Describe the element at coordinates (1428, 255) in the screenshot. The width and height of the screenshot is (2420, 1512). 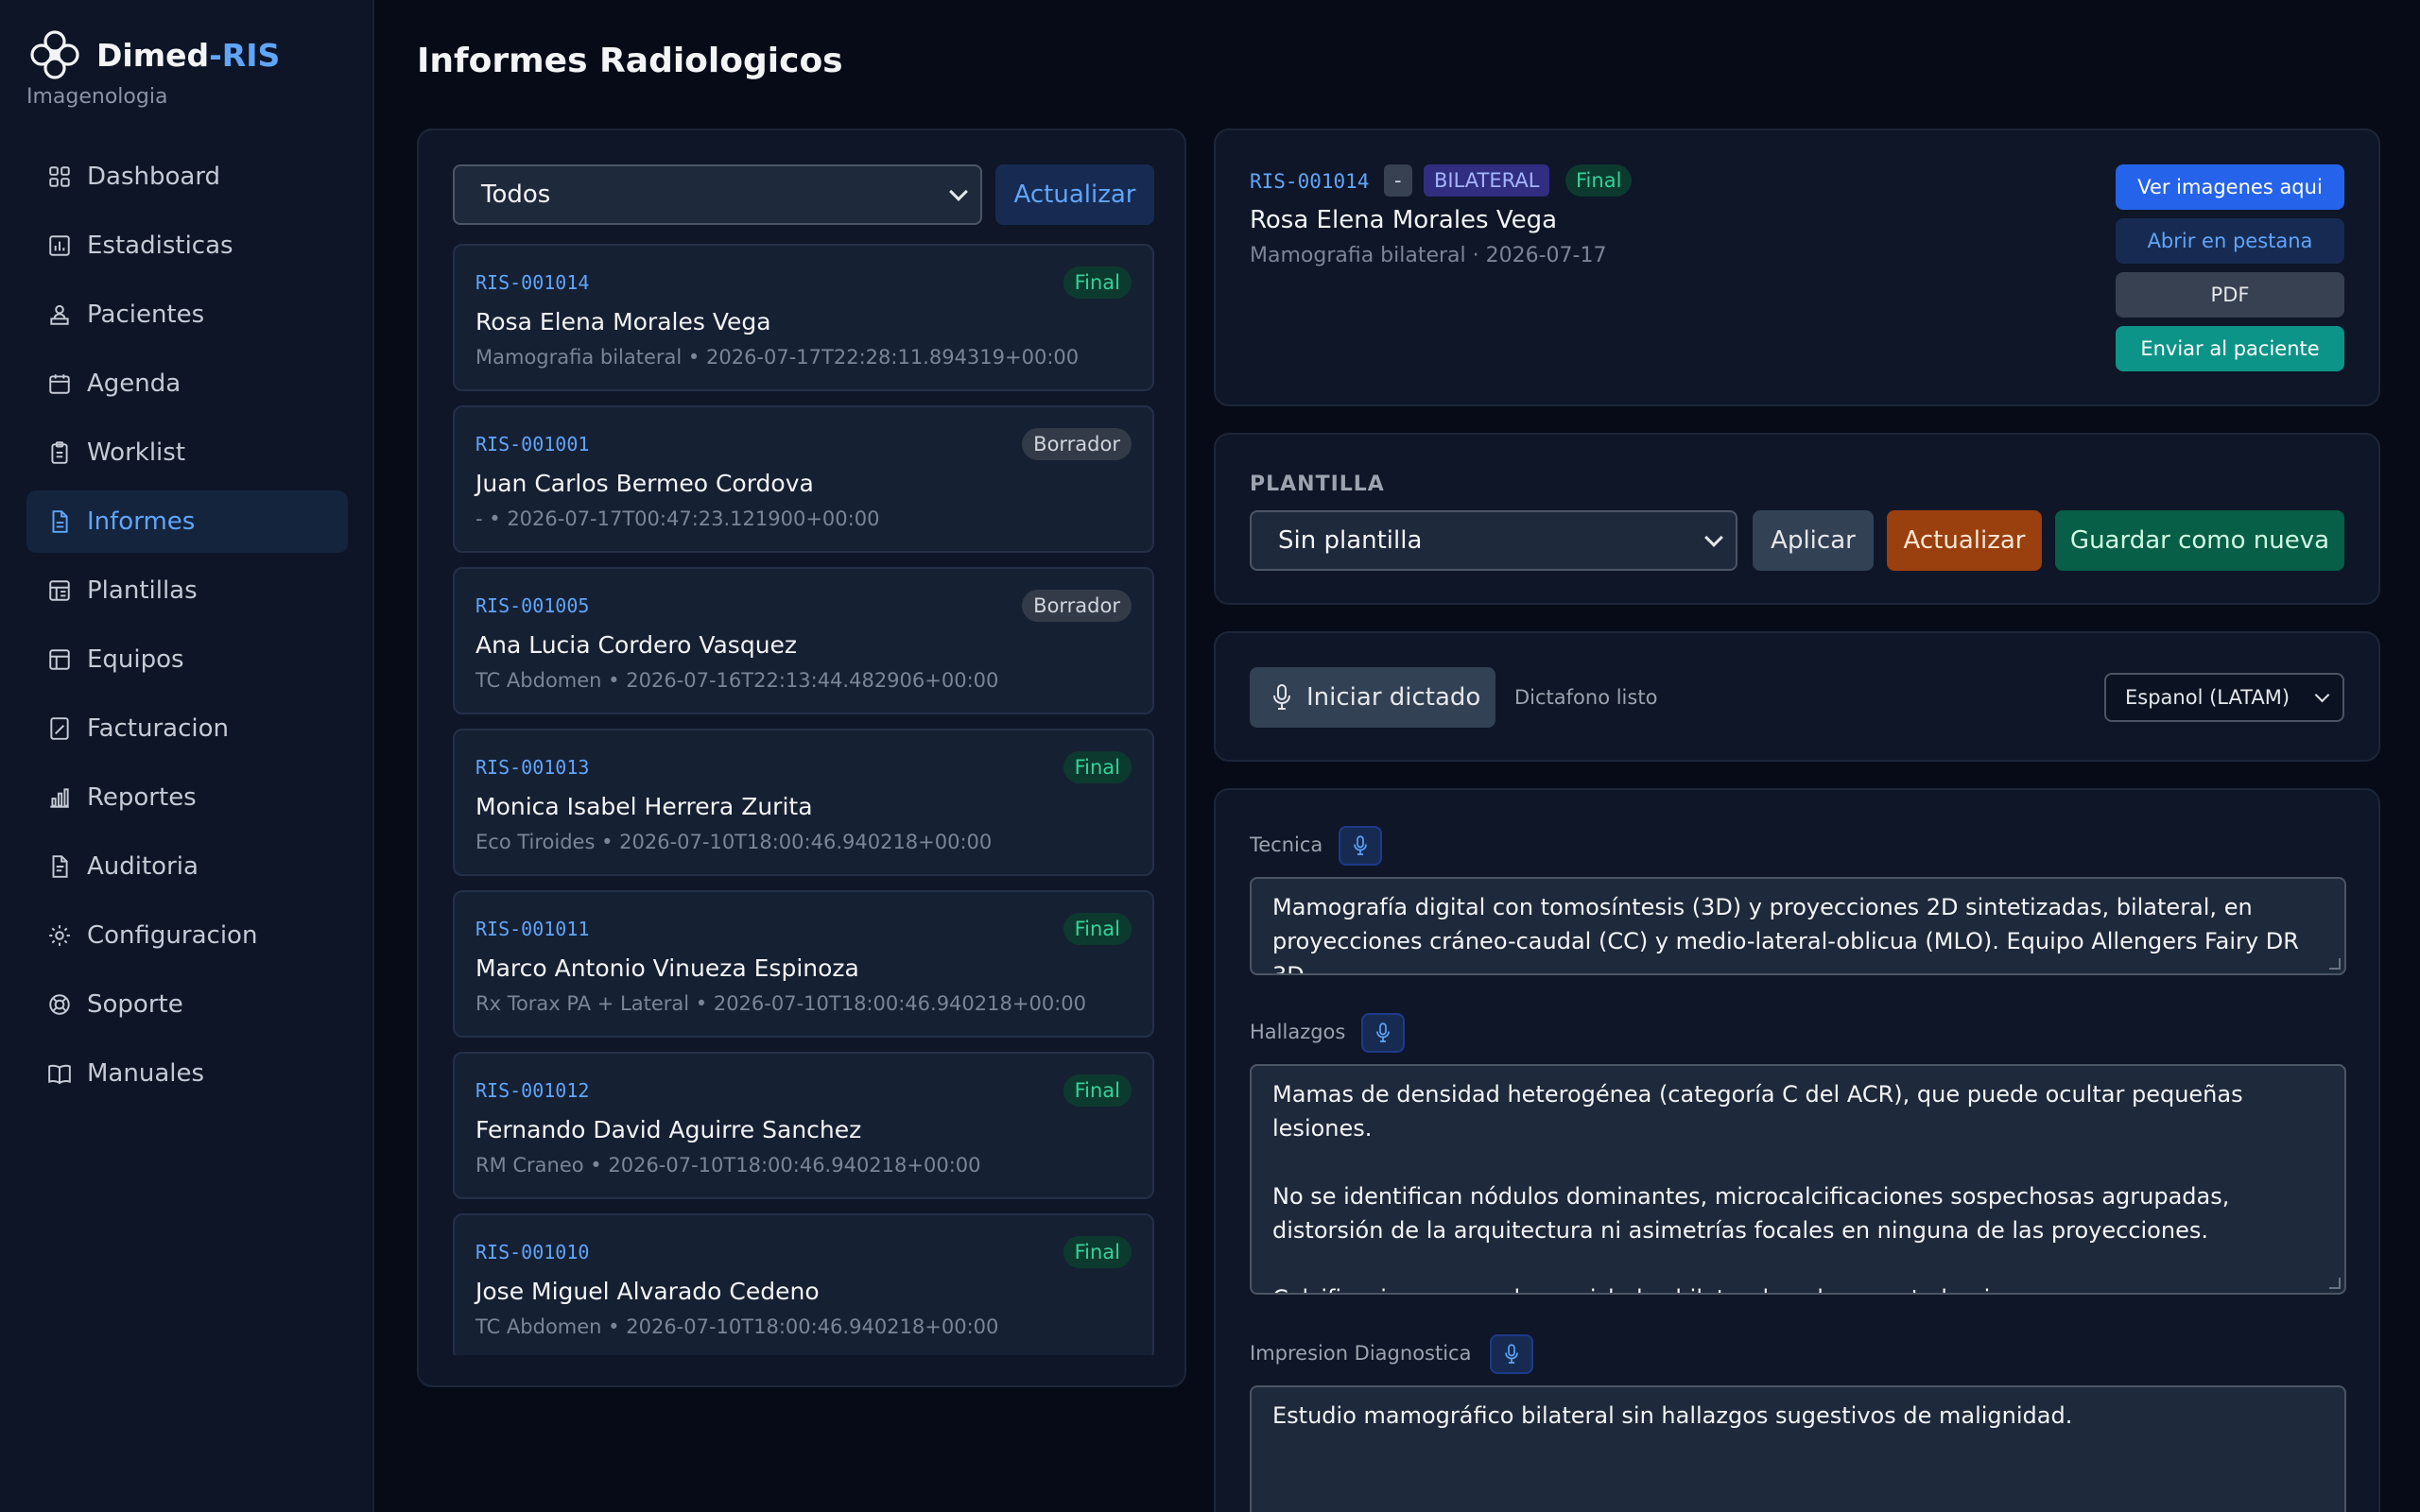
I see `study-meta: Mamografia bilateral · 2026-07-17` at that location.